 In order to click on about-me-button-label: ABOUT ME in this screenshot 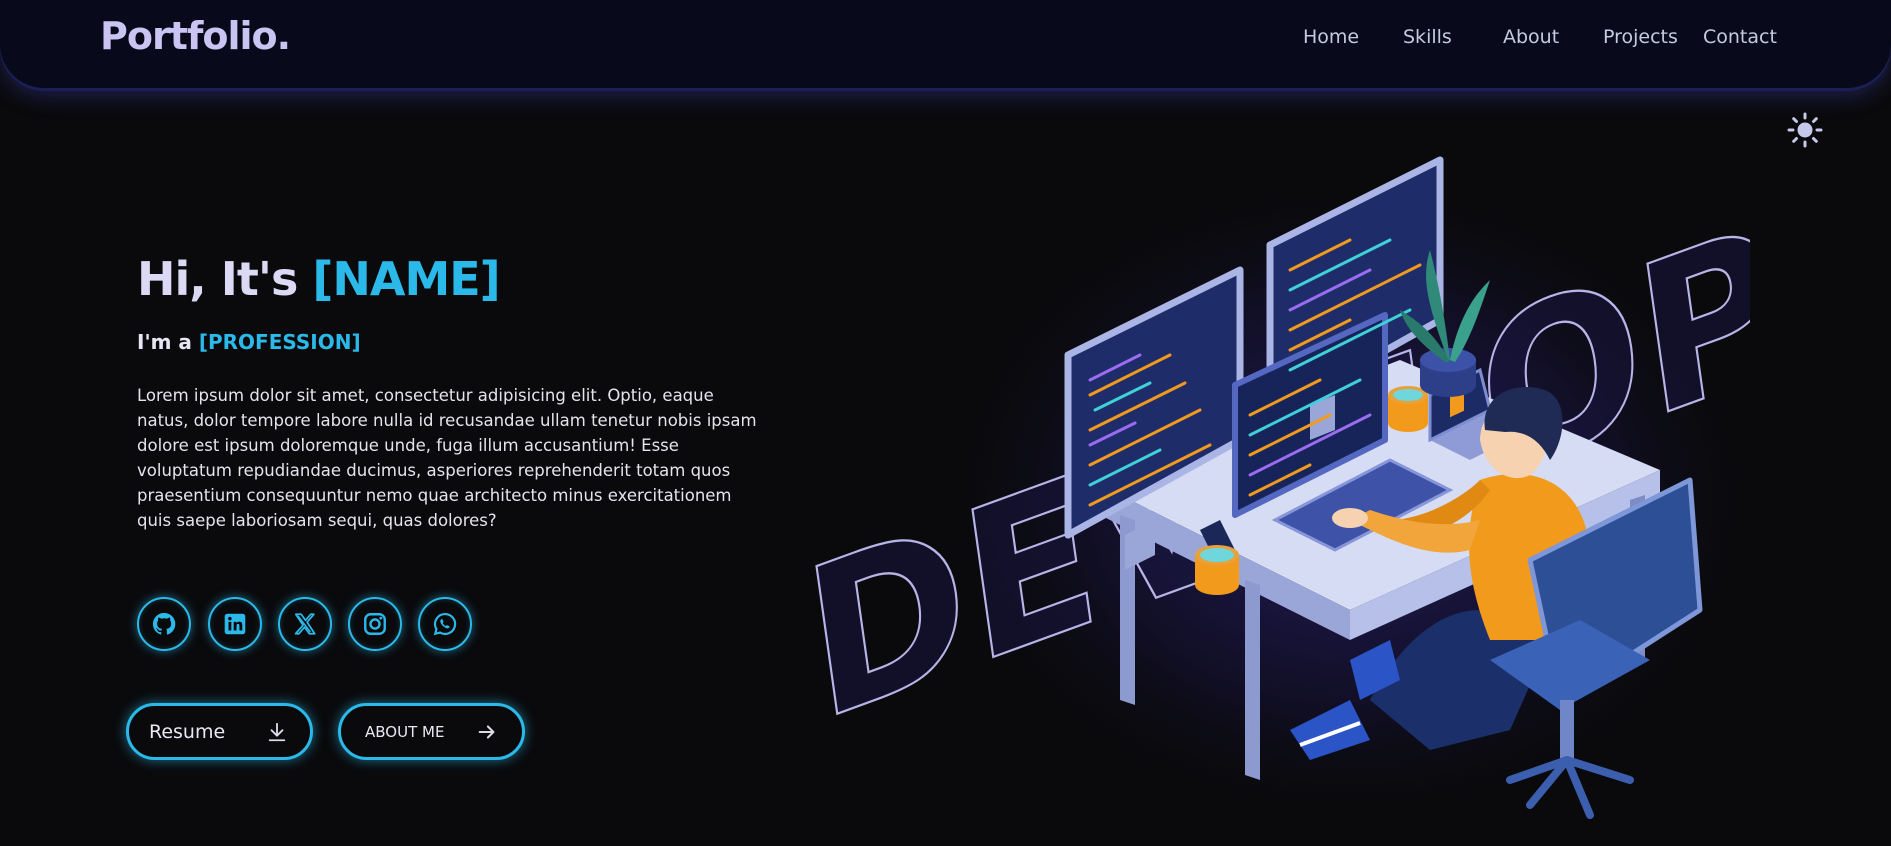, I will do `click(405, 731)`.